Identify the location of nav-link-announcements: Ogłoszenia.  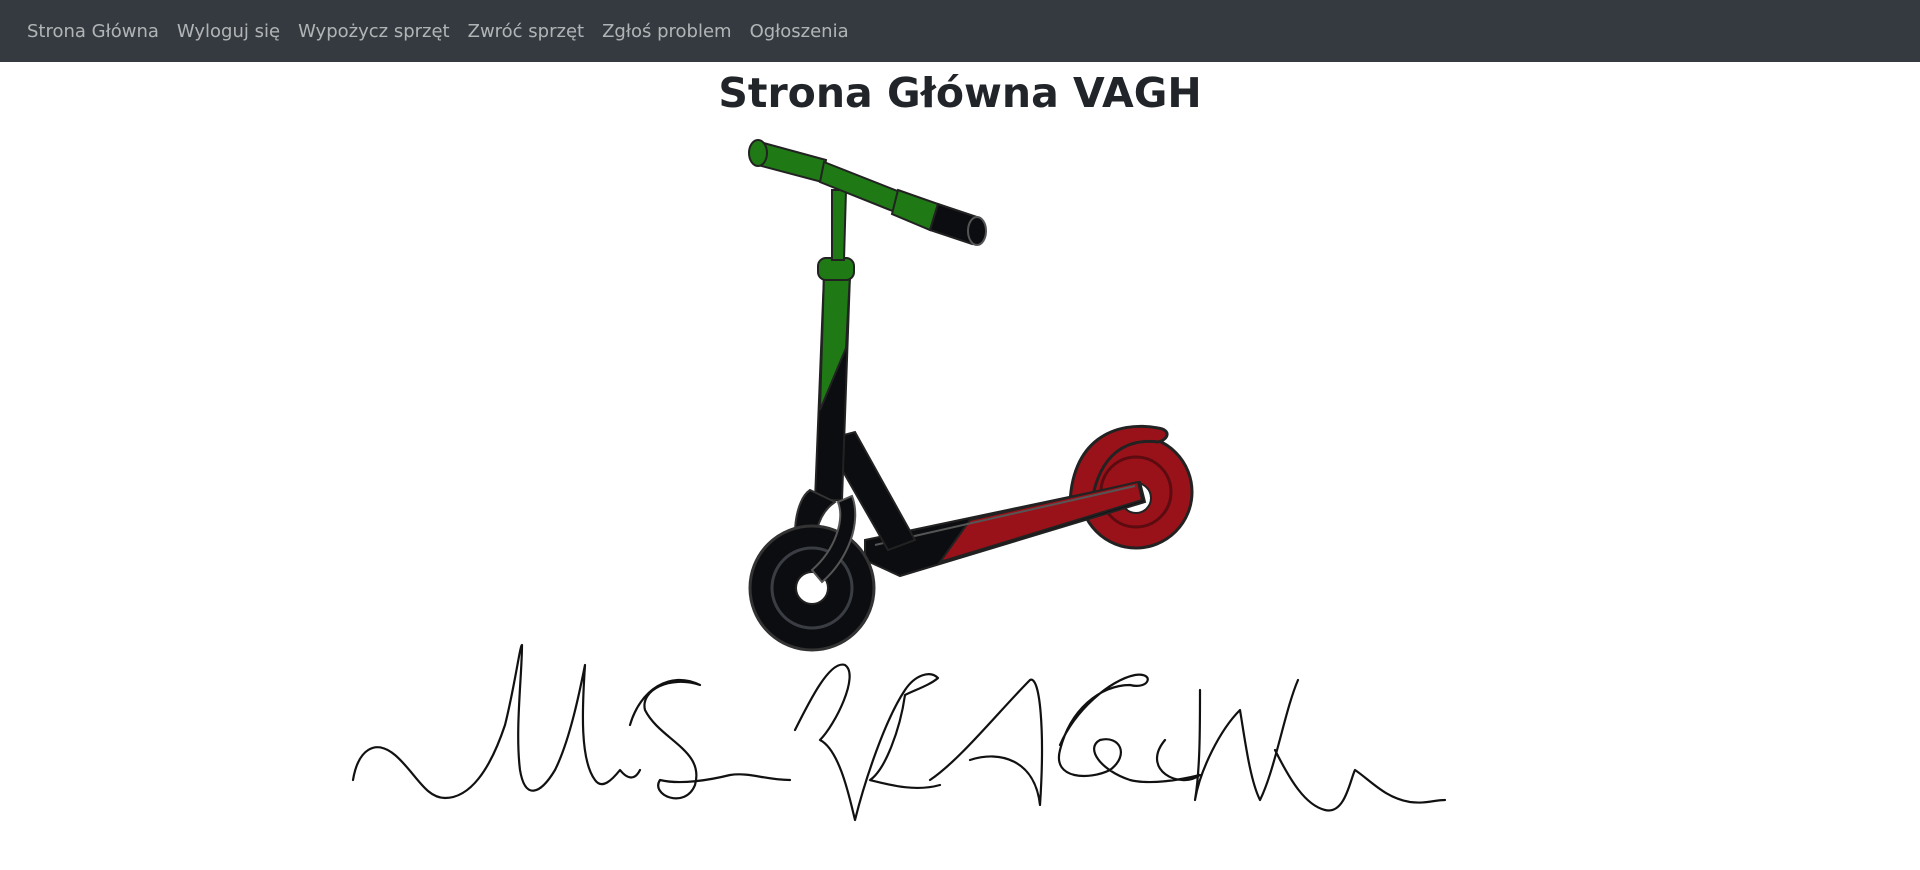
(799, 31).